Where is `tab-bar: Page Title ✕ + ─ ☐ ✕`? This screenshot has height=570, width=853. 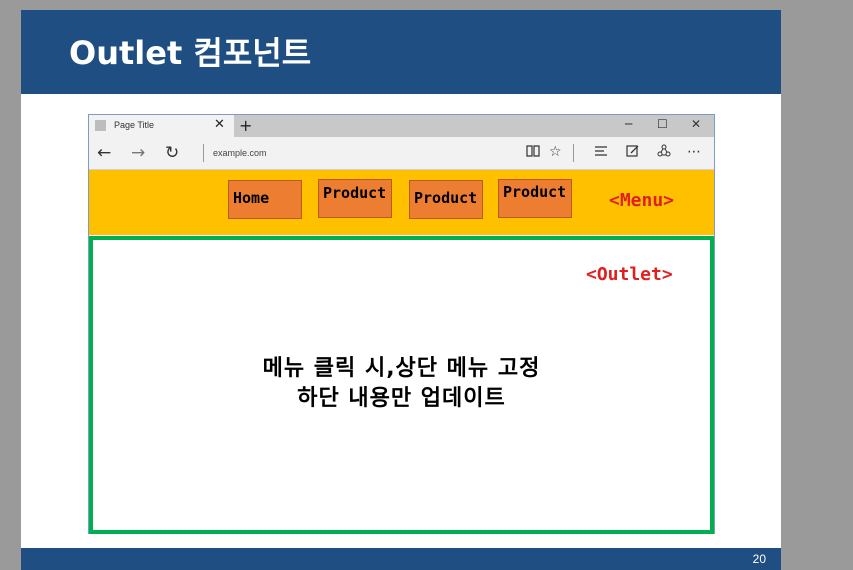
tab-bar: Page Title ✕ + ─ ☐ ✕ is located at coordinates (401, 126).